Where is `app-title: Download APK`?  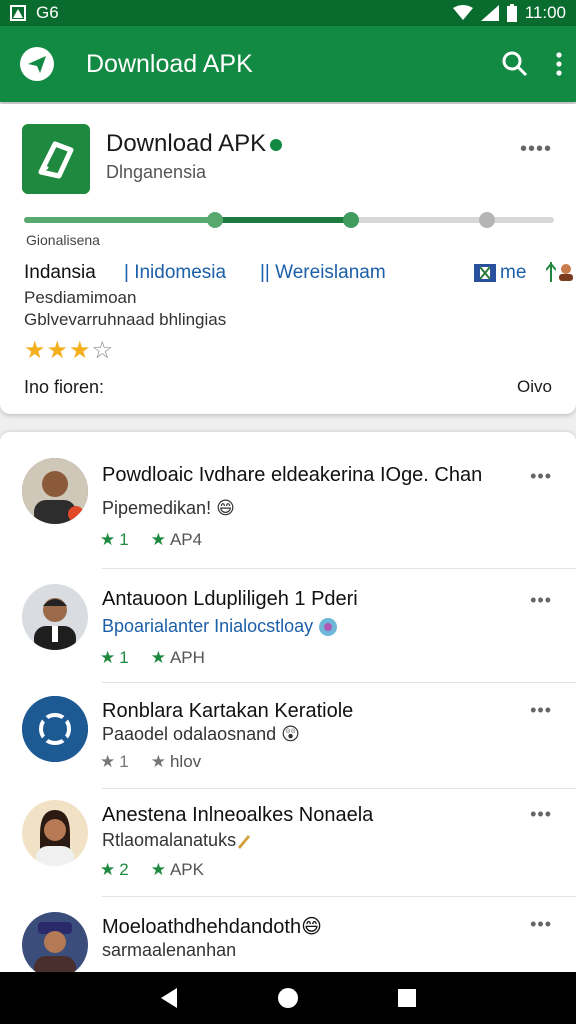 app-title: Download APK is located at coordinates (169, 63).